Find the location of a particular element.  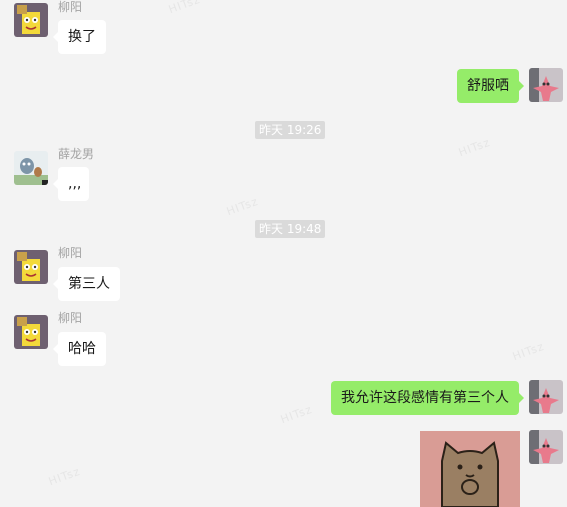

message-bubble: 舒服哂 is located at coordinates (490, 86).